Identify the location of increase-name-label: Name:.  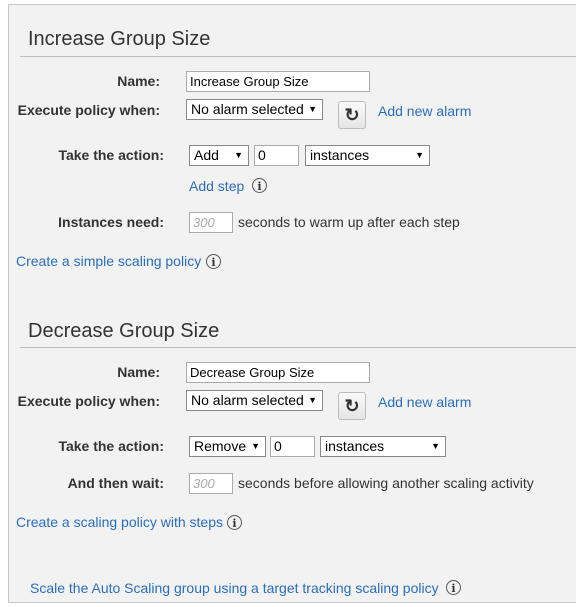
(138, 81).